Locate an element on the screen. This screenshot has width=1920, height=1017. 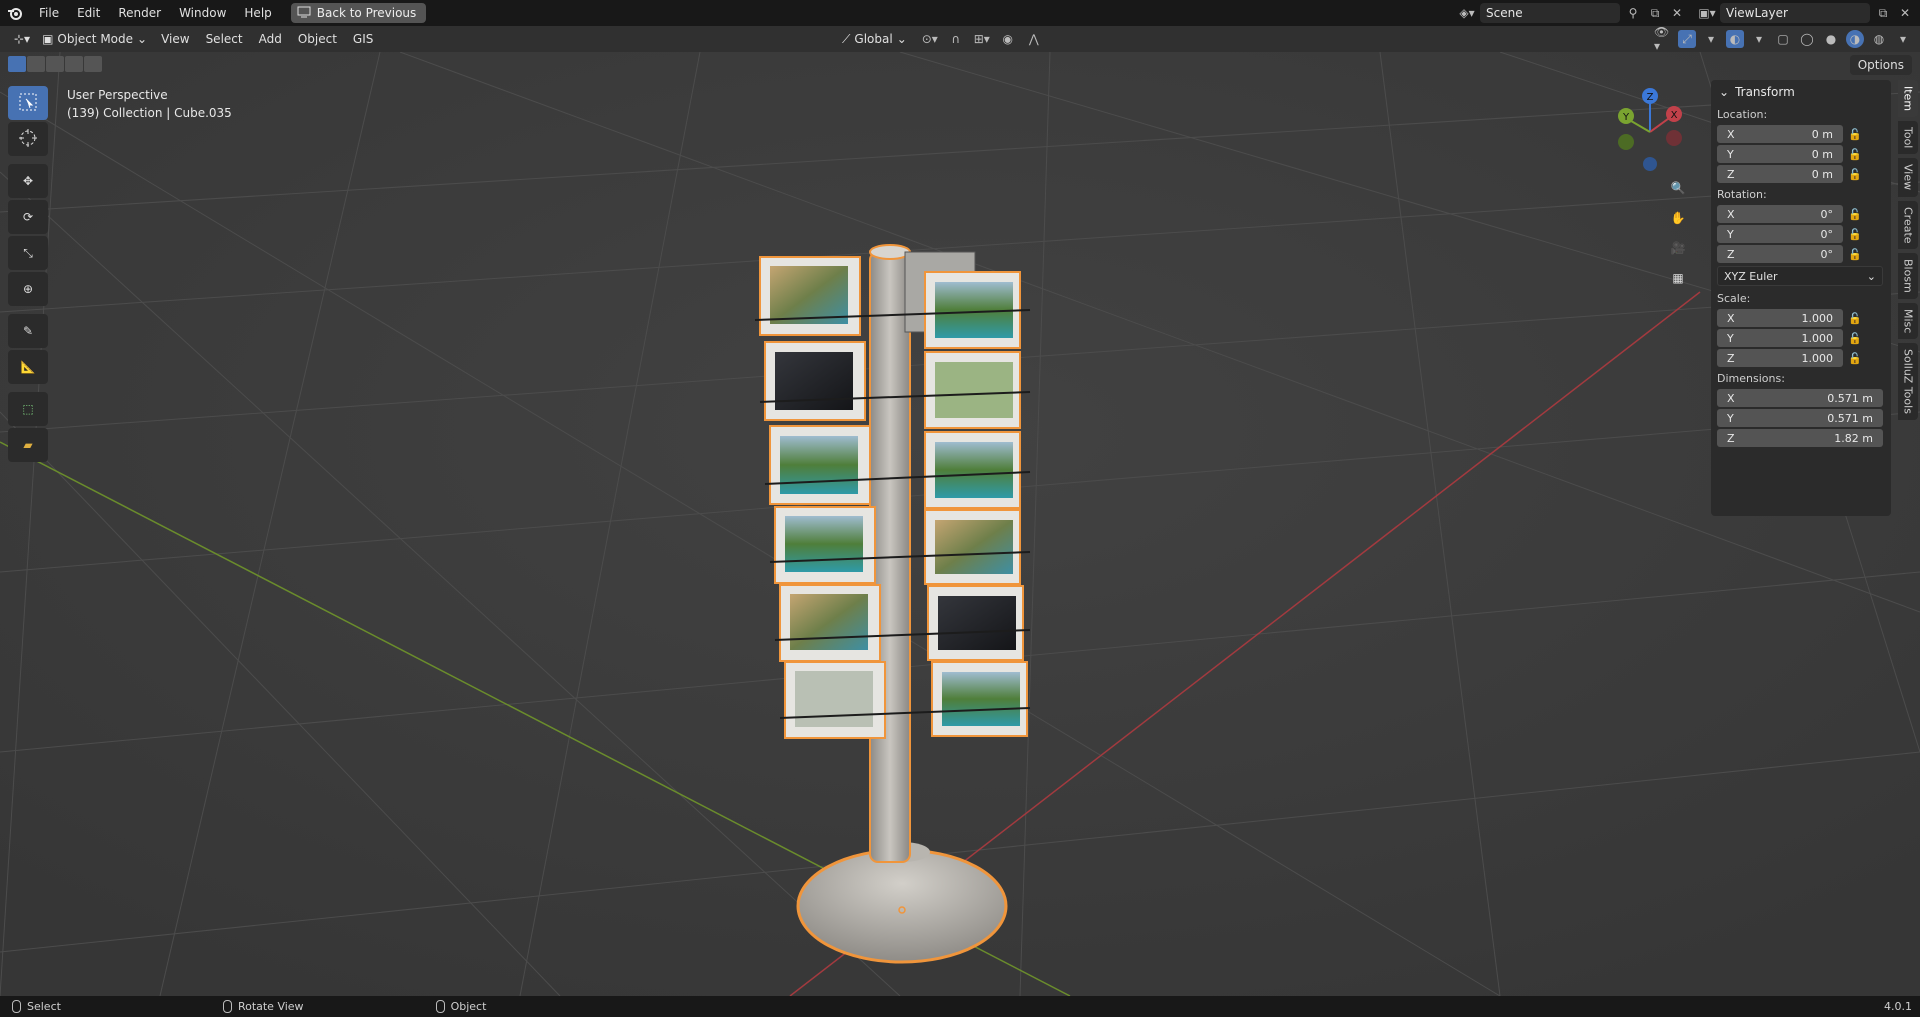
menu-render: Render is located at coordinates (139, 13).